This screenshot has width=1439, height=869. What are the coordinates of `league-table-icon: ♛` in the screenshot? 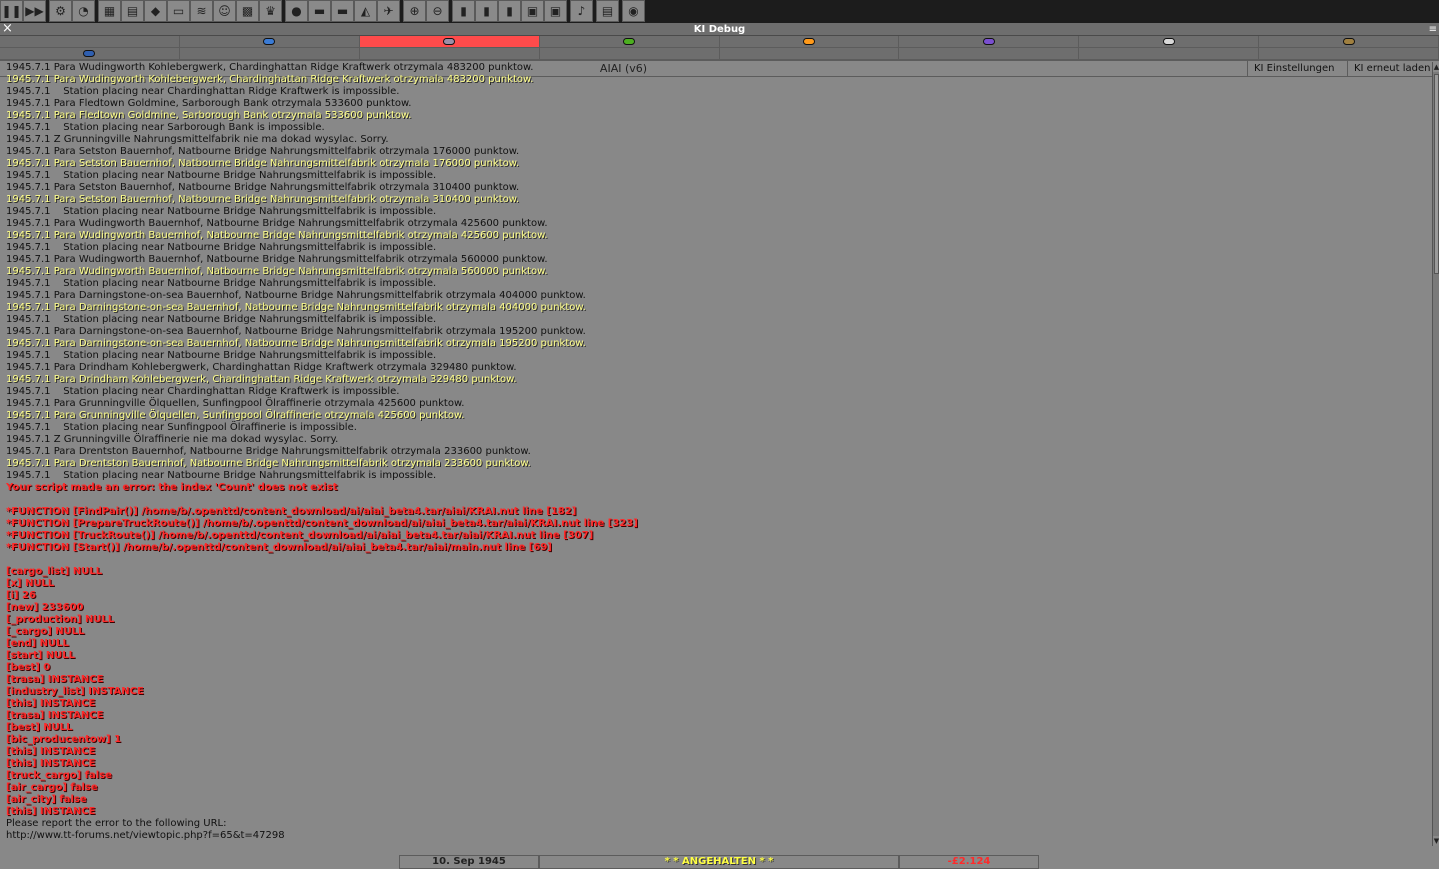 It's located at (270, 11).